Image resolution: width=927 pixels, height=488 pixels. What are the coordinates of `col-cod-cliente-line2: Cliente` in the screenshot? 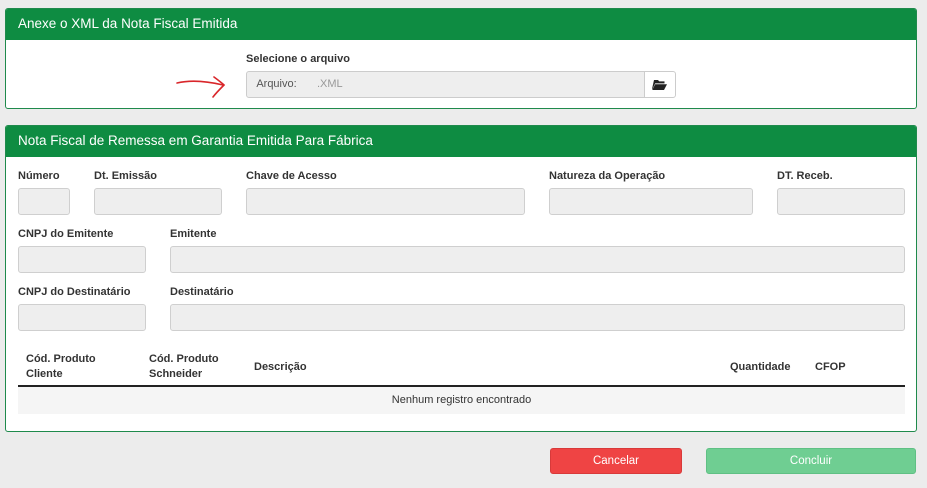 It's located at (44, 374).